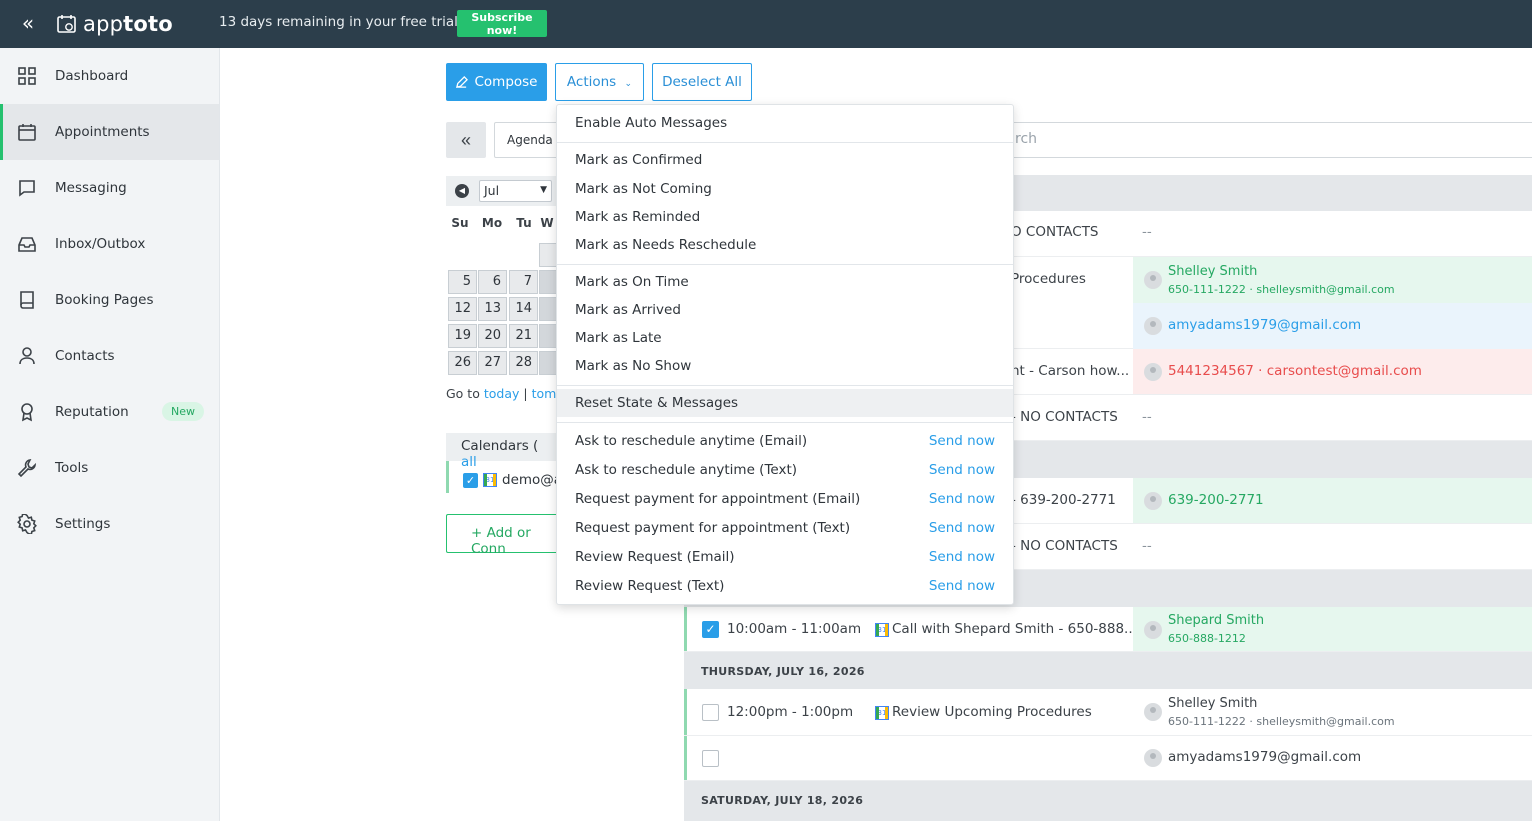  What do you see at coordinates (785, 338) in the screenshot?
I see `menu-item-mark-late: Mark as Late` at bounding box center [785, 338].